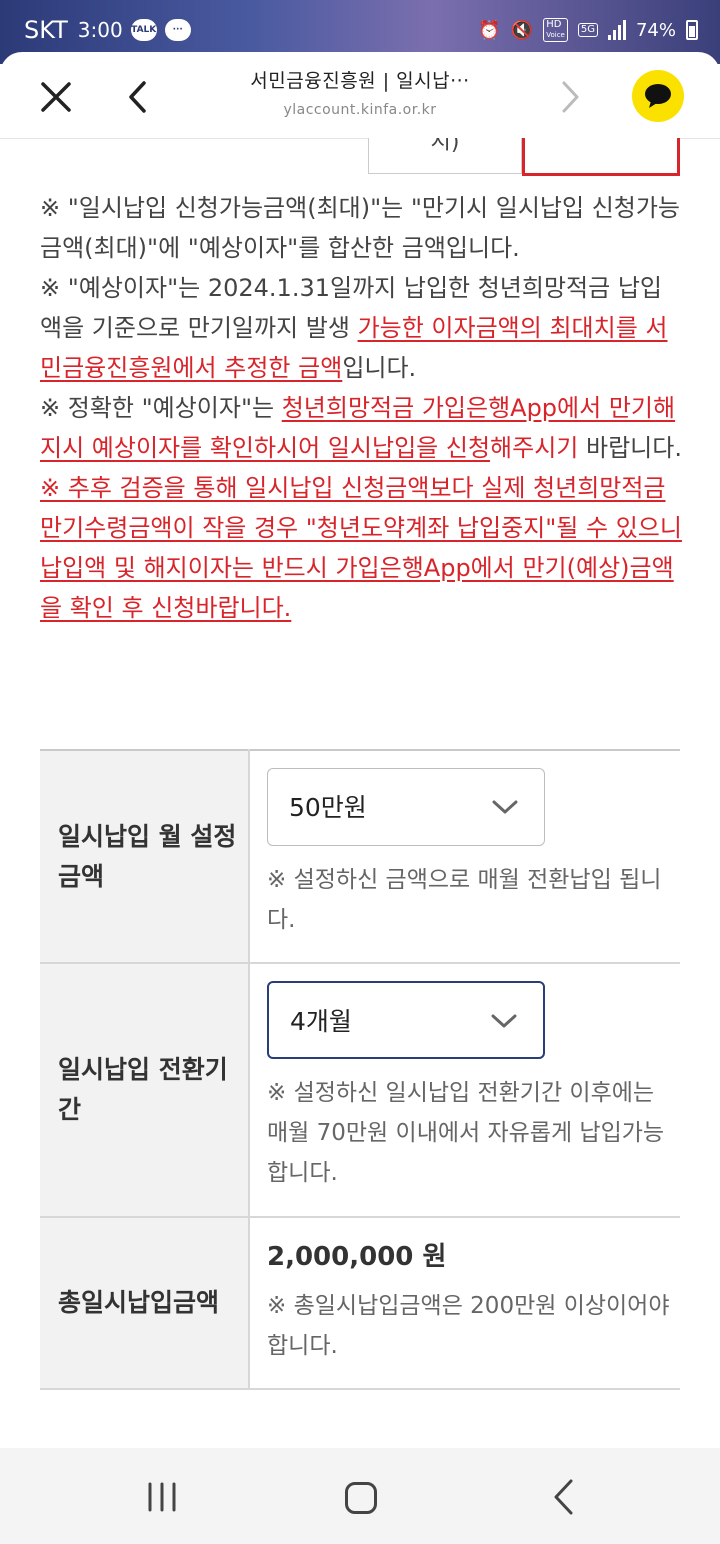  Describe the element at coordinates (616, 30) in the screenshot. I see `signal-icon` at that location.